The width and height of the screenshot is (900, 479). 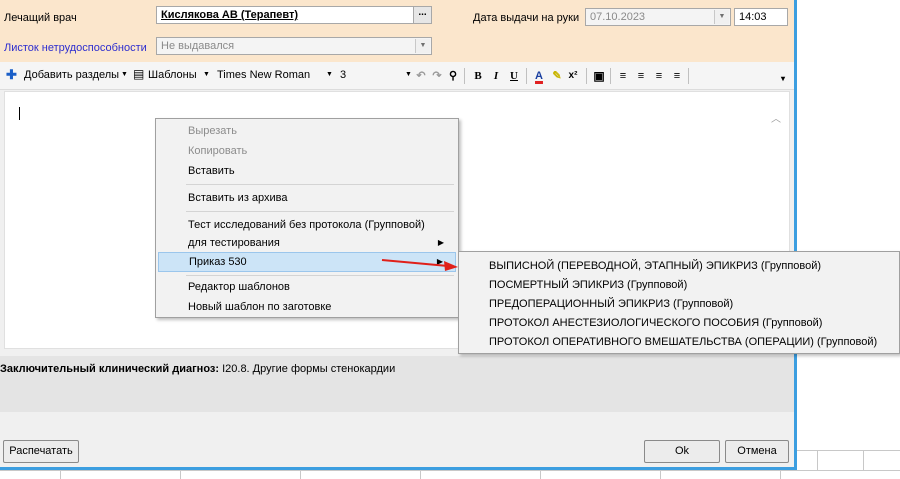 What do you see at coordinates (294, 46) in the screenshot?
I see `sick-leave-field: Не выдавался ▼` at bounding box center [294, 46].